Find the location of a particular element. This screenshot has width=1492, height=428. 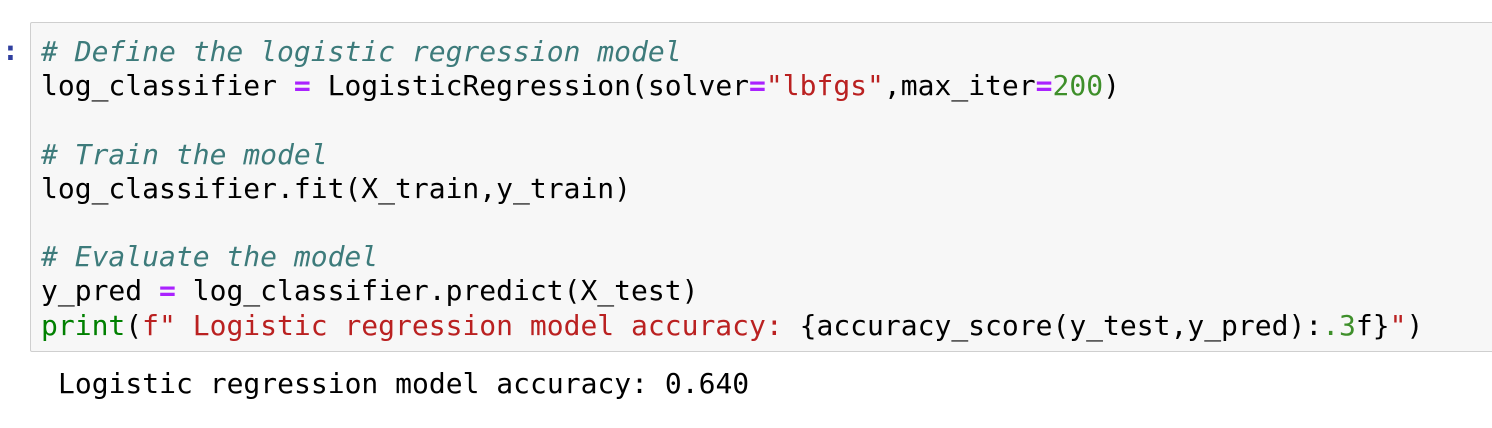

builtin-token: print is located at coordinates (83, 325).